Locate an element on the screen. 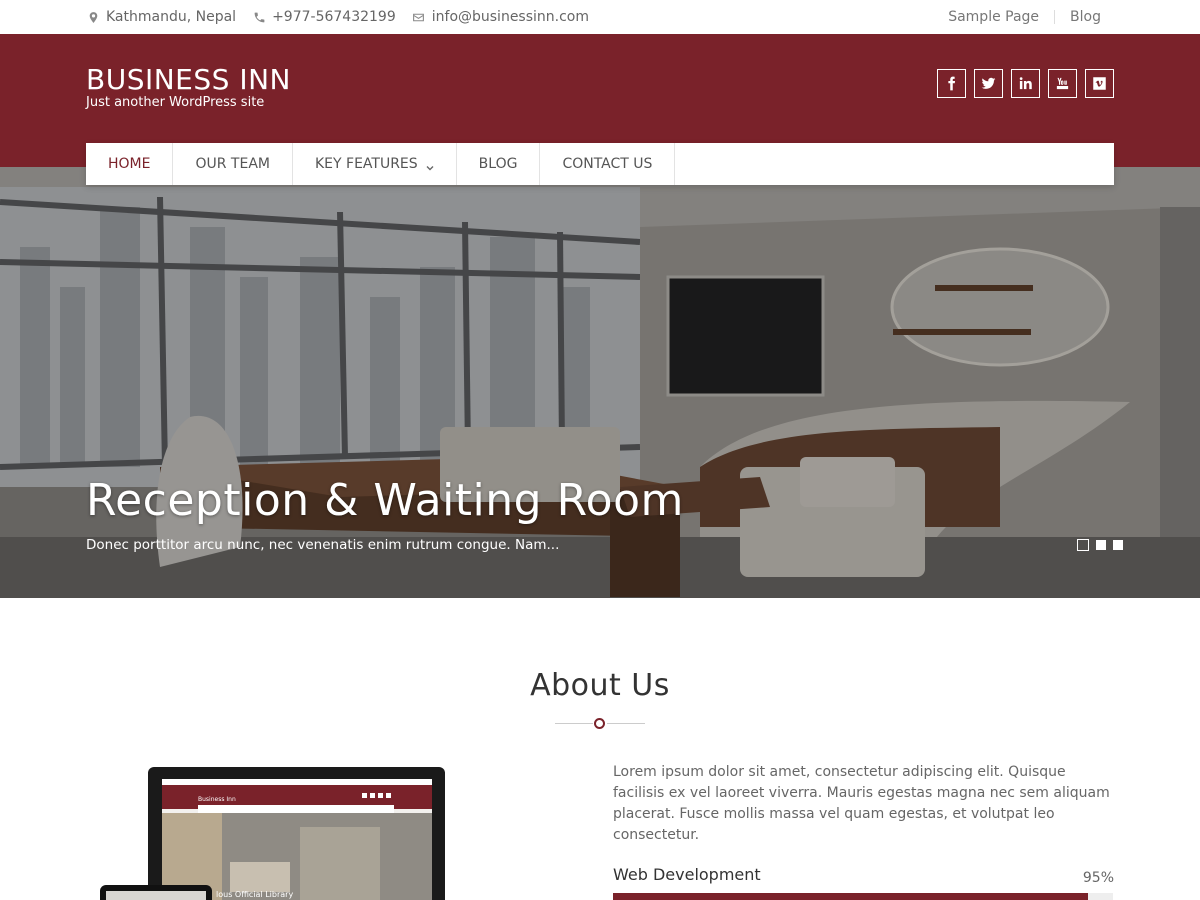 The image size is (1200, 900). nav-item-label: OUR TEAM is located at coordinates (232, 164).